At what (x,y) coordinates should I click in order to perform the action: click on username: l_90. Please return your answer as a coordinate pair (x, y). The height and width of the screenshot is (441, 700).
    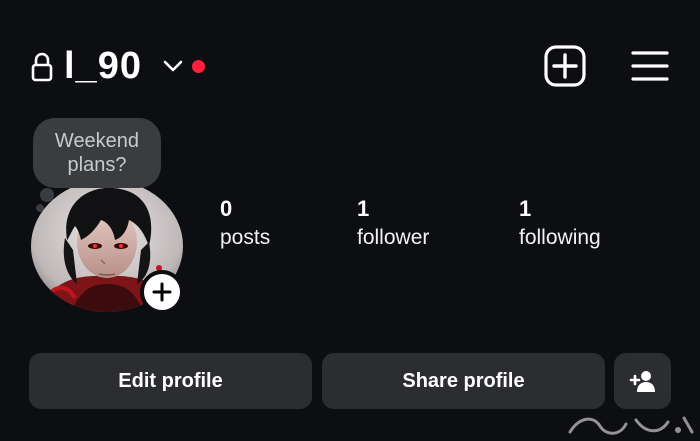
    Looking at the image, I should click on (103, 66).